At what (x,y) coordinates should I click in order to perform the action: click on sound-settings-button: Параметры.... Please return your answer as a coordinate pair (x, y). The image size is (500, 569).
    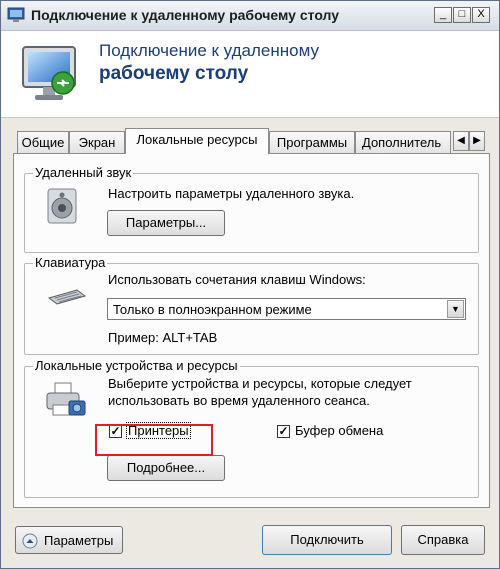
    Looking at the image, I should click on (166, 223).